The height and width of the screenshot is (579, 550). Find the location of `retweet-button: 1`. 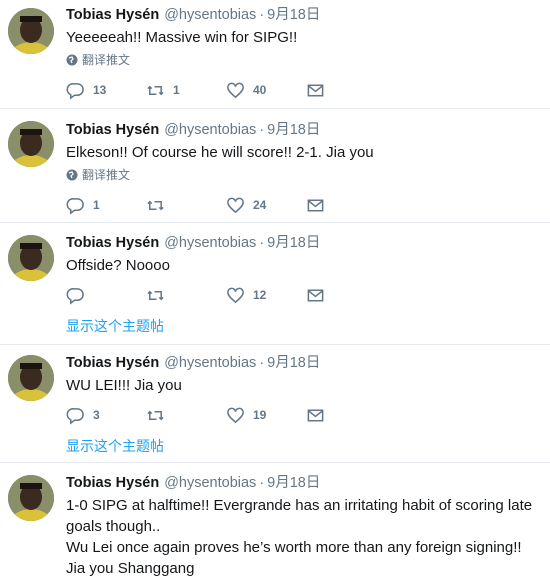

retweet-button: 1 is located at coordinates (186, 90).